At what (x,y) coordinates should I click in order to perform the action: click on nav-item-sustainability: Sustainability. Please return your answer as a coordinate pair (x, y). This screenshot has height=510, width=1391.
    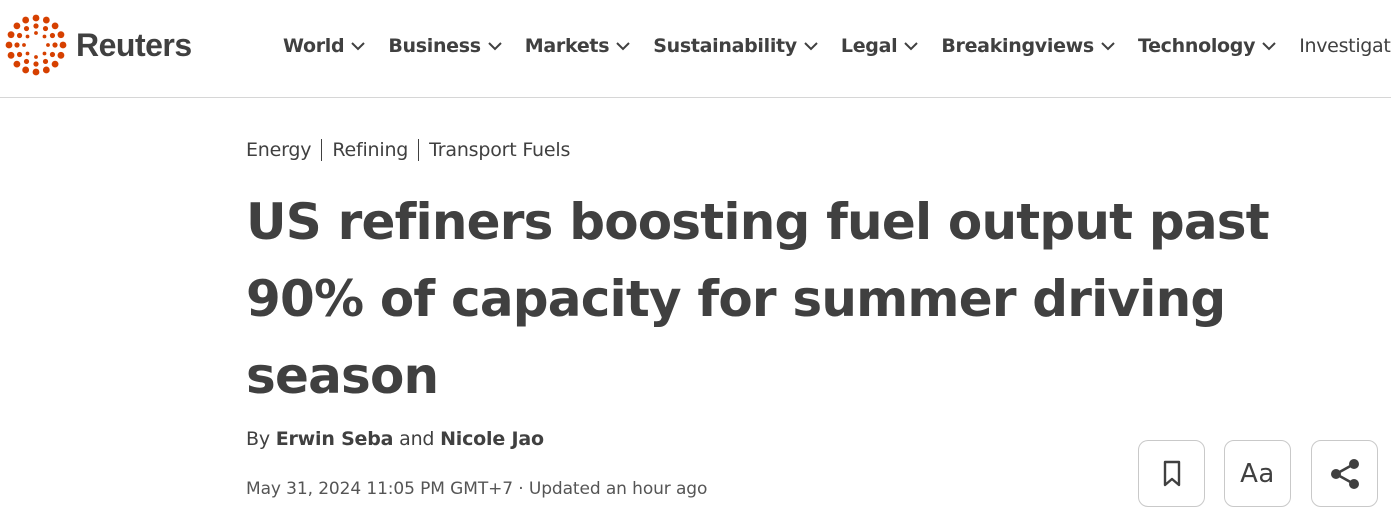
    Looking at the image, I should click on (736, 46).